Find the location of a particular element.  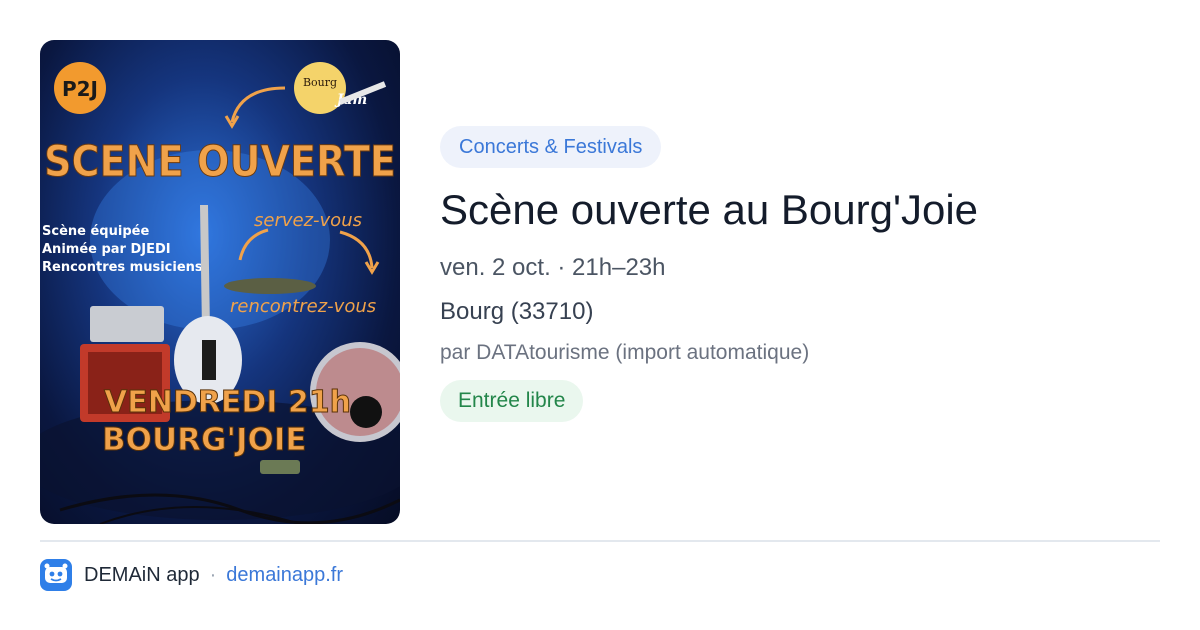

poster-headline: SCENE OUVERTE is located at coordinates (220, 162).